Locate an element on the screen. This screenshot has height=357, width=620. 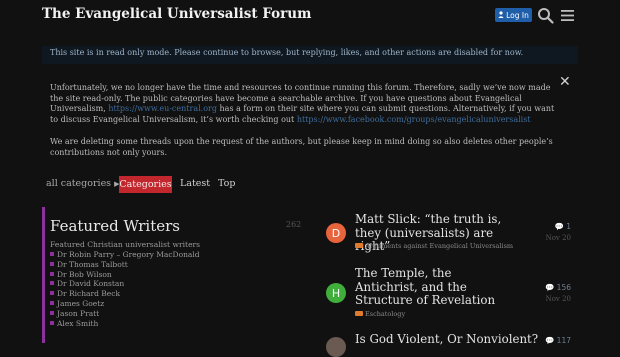
reply-count: 💬 156 is located at coordinates (554, 287).